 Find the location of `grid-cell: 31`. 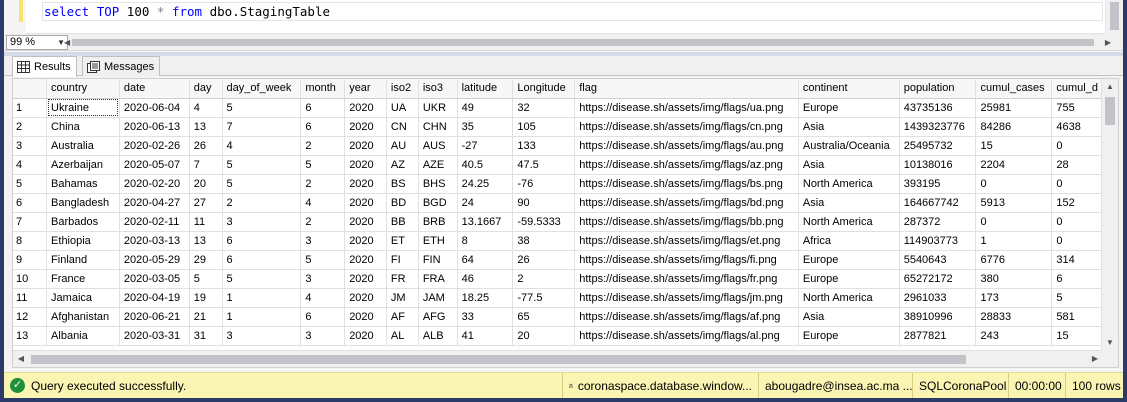

grid-cell: 31 is located at coordinates (206, 336).